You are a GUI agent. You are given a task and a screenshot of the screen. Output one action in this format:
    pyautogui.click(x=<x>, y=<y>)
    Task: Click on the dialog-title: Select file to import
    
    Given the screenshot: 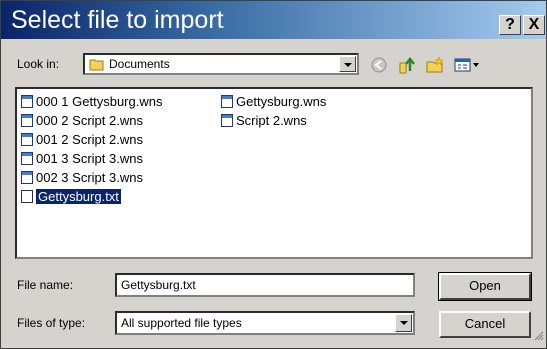 What is the action you would take?
    pyautogui.click(x=117, y=20)
    